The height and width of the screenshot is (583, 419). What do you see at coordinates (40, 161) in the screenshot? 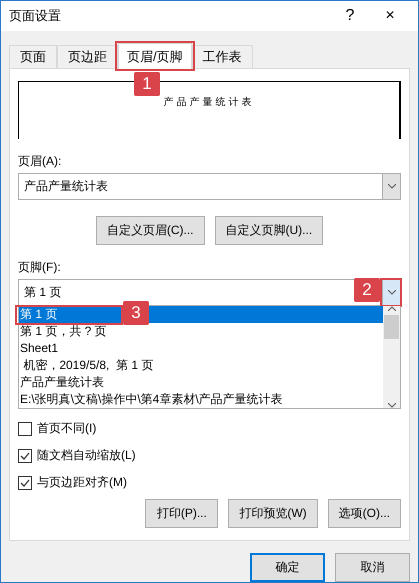
I see `field-label: 页眉(A):` at bounding box center [40, 161].